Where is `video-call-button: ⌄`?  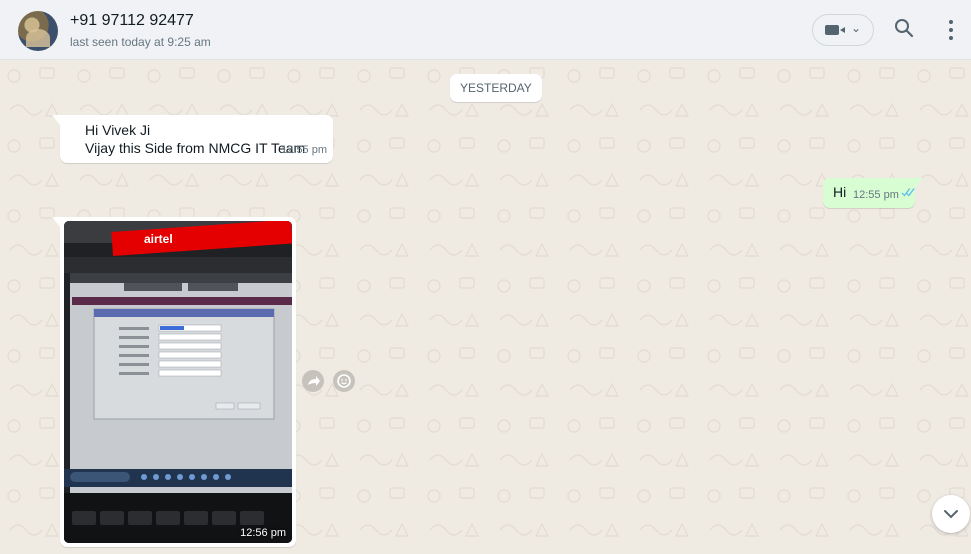 video-call-button: ⌄ is located at coordinates (843, 30).